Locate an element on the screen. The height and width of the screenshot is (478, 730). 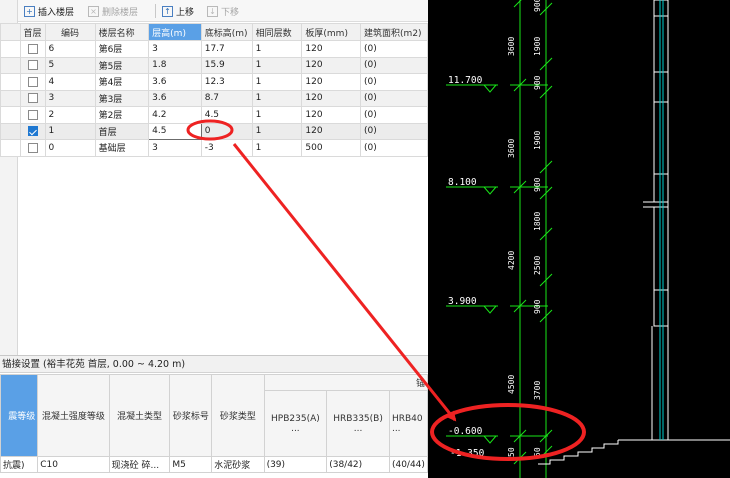
col-mortar-grade: 砂浆标号 is located at coordinates (191, 415).